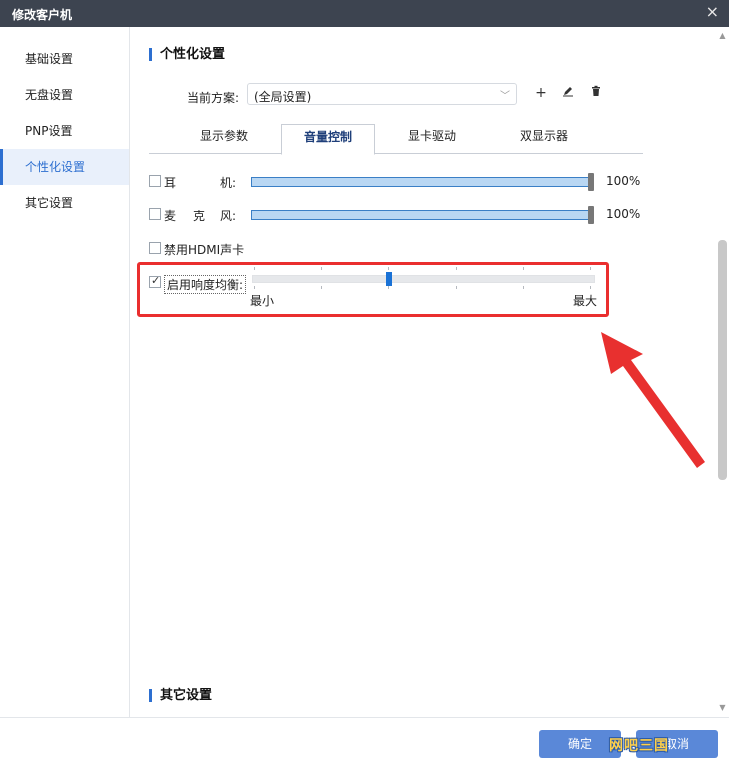 This screenshot has height=768, width=729. Describe the element at coordinates (213, 98) in the screenshot. I see `scheme-label: 当前方案:` at that location.